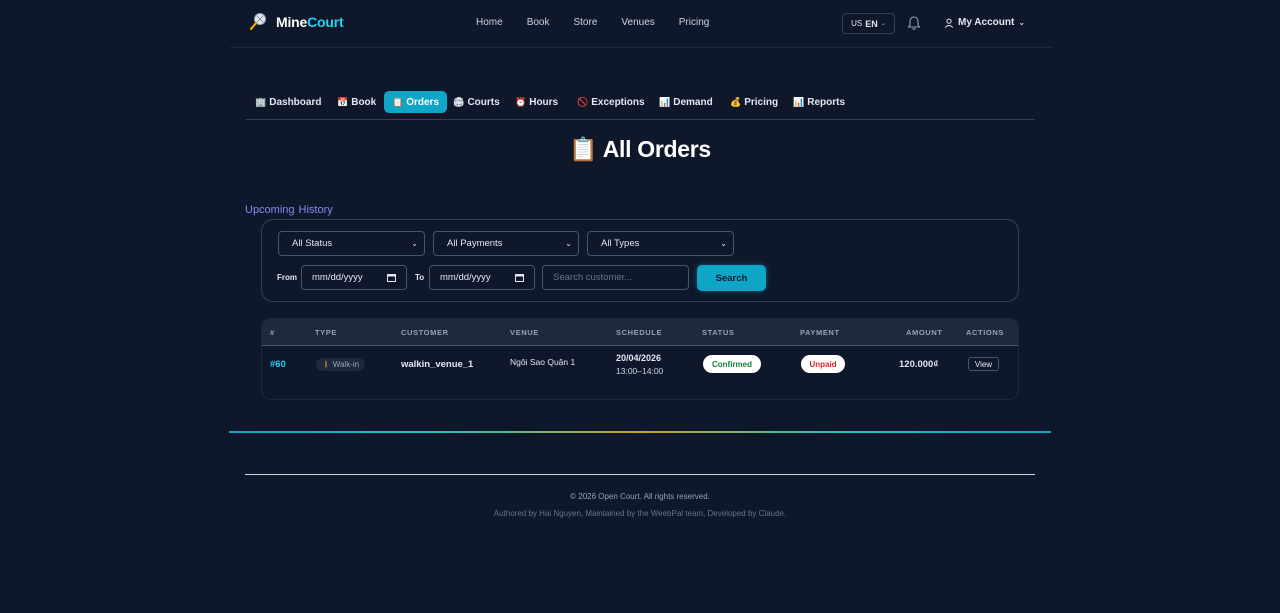 This screenshot has height=613, width=1280. What do you see at coordinates (459, 101) in the screenshot?
I see `stadium-icon: 🏟` at bounding box center [459, 101].